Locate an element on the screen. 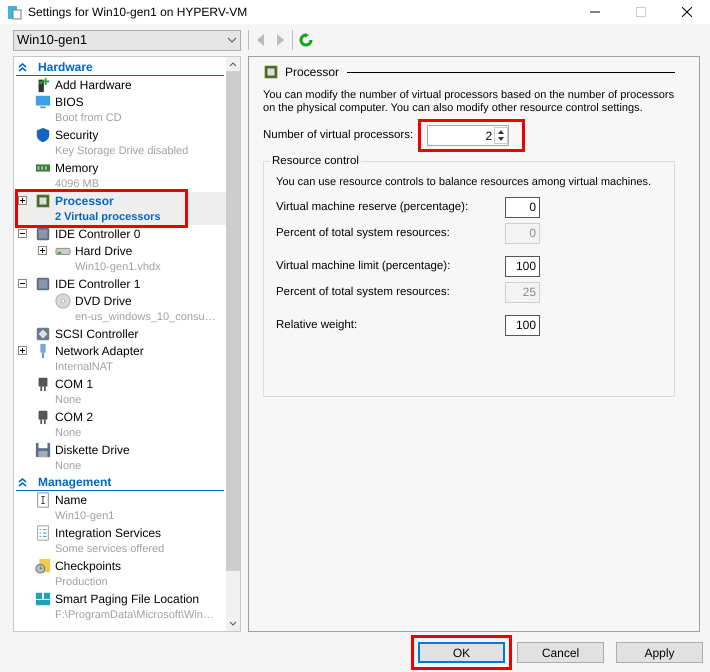 The image size is (710, 672). text-cursor-icon is located at coordinates (43, 500).